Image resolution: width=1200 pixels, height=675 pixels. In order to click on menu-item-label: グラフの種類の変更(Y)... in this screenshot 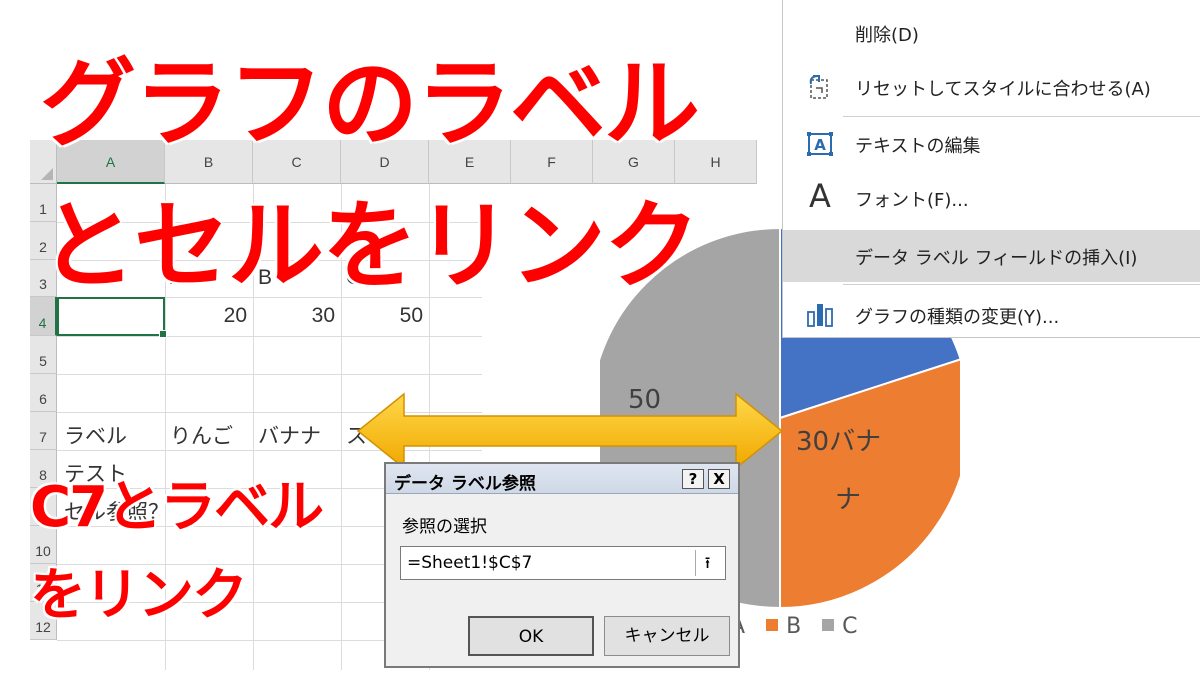, I will do `click(957, 317)`.